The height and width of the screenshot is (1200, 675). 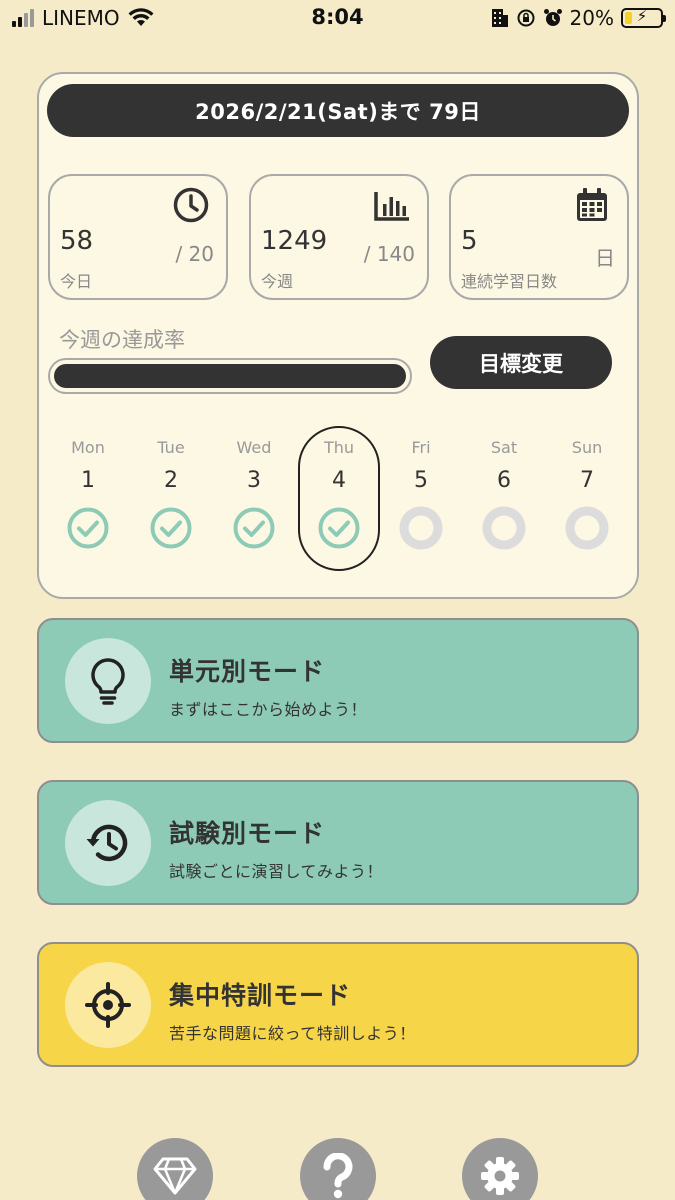 I want to click on weekly-progress-bar, so click(x=230, y=376).